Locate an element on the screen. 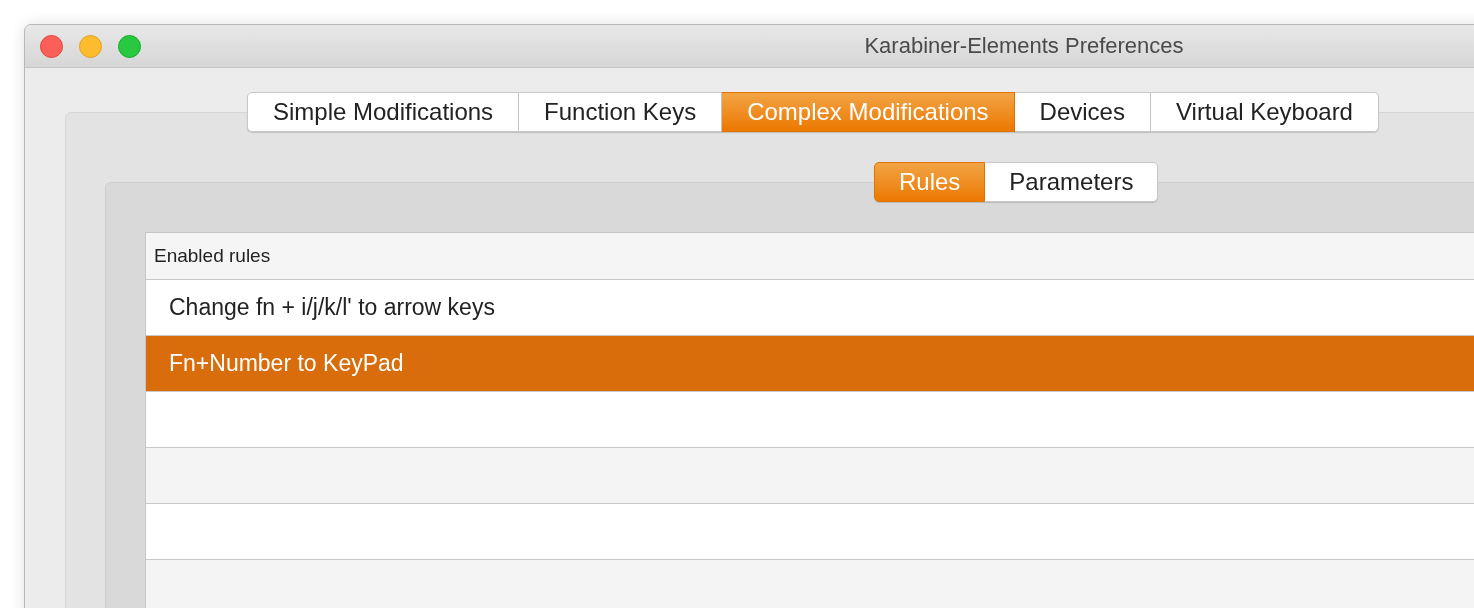 The width and height of the screenshot is (1474, 608). minimize-button is located at coordinates (90, 46).